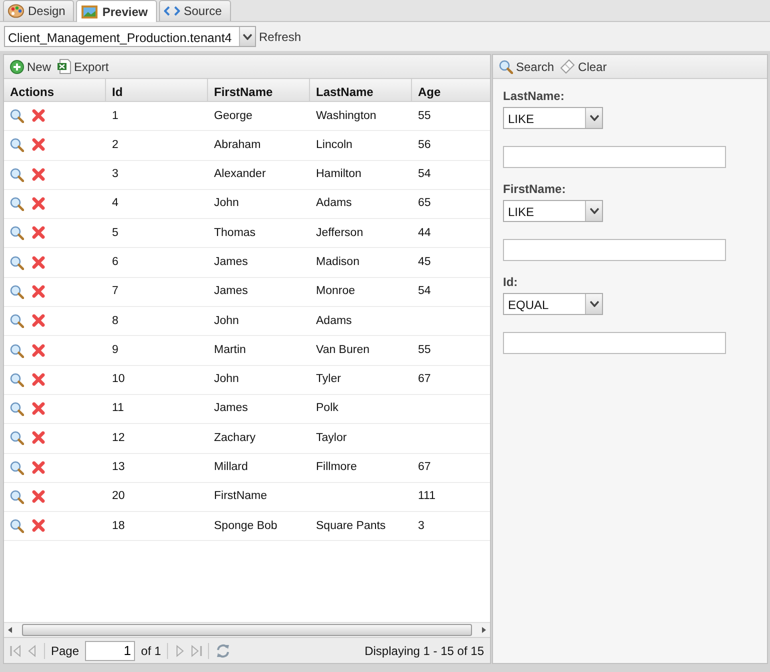 This screenshot has height=672, width=770. Describe the element at coordinates (334, 144) in the screenshot. I see `table-cell: Lincoln` at that location.